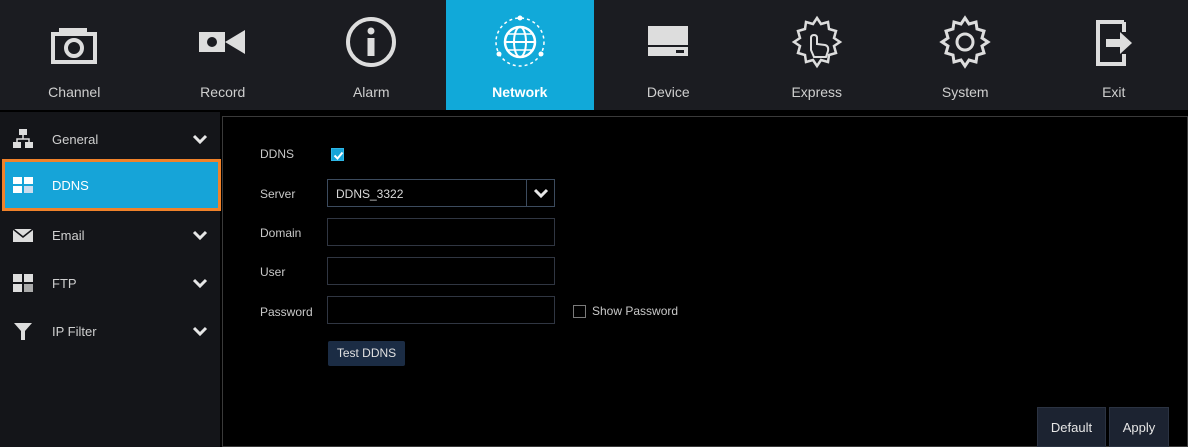 The width and height of the screenshot is (1188, 447). What do you see at coordinates (817, 42) in the screenshot?
I see `gear-hand-icon` at bounding box center [817, 42].